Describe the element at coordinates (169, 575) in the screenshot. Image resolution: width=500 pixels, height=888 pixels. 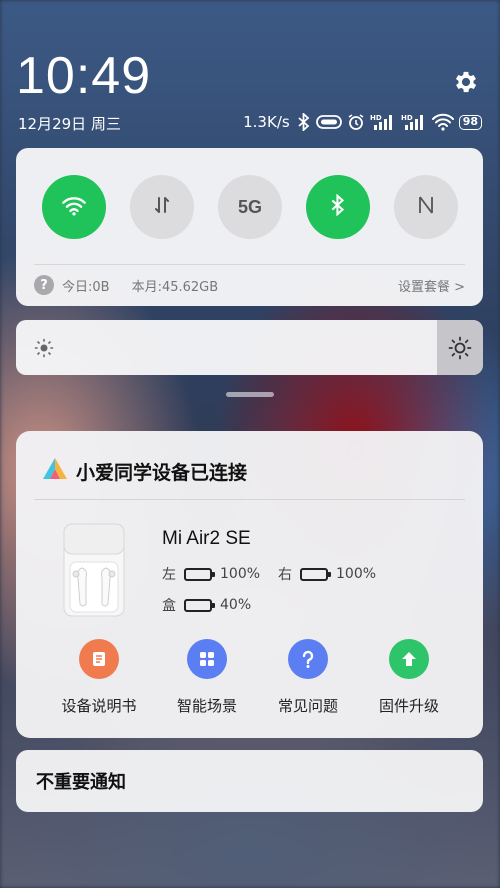
I see `left-label: 左` at that location.